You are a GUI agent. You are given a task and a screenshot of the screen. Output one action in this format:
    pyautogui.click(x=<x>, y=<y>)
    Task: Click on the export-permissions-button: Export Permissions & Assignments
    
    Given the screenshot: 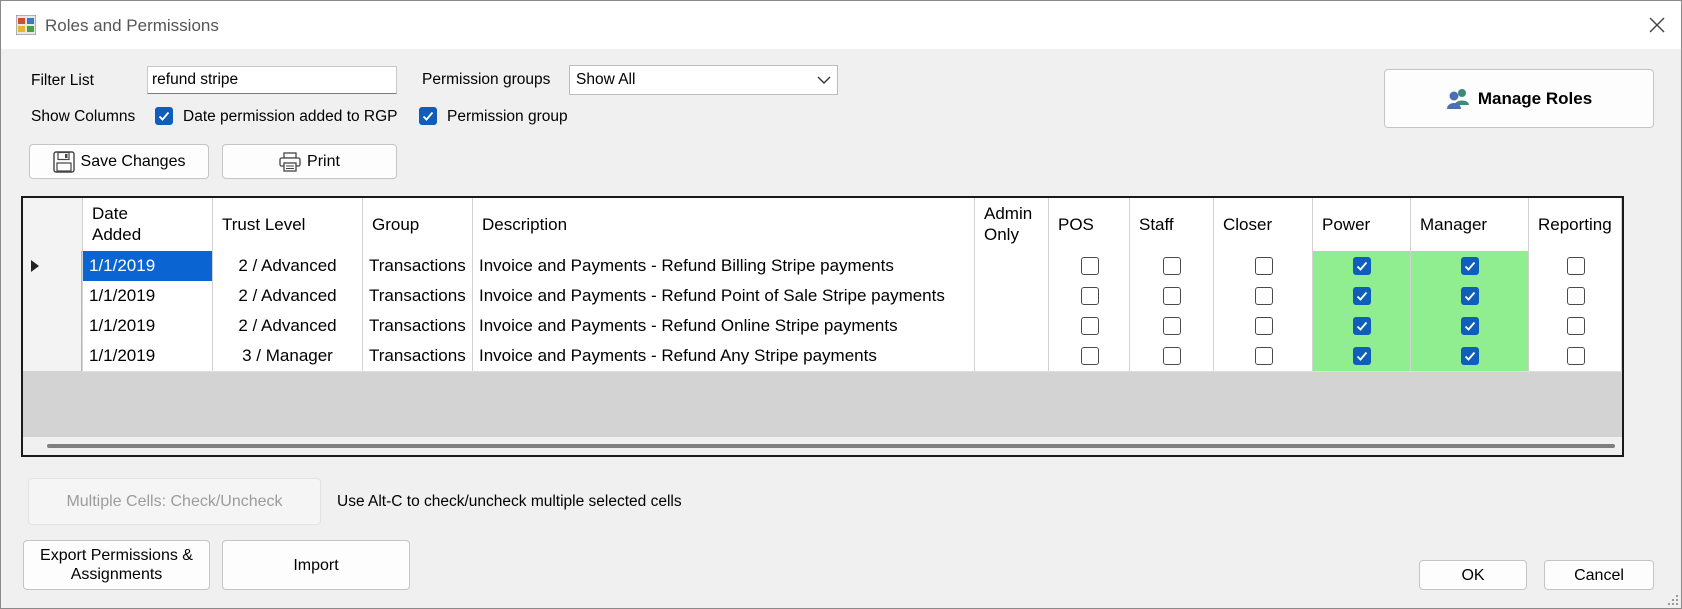 What is the action you would take?
    pyautogui.click(x=116, y=565)
    